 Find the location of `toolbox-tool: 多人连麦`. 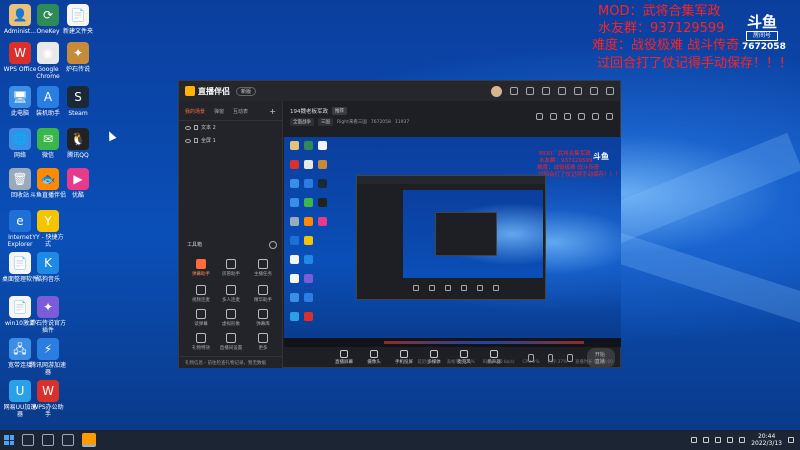

toolbox-tool: 多人连麦 is located at coordinates (231, 294).